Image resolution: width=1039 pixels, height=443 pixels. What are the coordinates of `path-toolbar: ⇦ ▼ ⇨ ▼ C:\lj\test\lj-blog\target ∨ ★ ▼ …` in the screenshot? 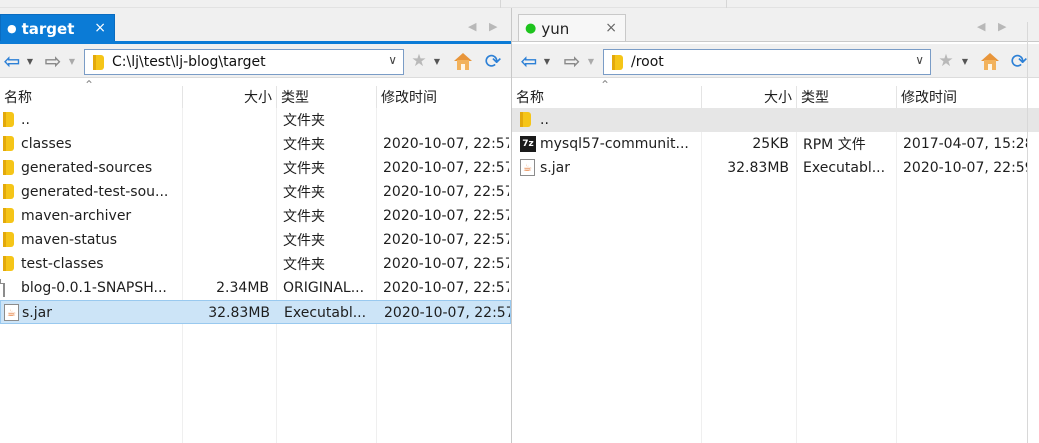 It's located at (255, 61).